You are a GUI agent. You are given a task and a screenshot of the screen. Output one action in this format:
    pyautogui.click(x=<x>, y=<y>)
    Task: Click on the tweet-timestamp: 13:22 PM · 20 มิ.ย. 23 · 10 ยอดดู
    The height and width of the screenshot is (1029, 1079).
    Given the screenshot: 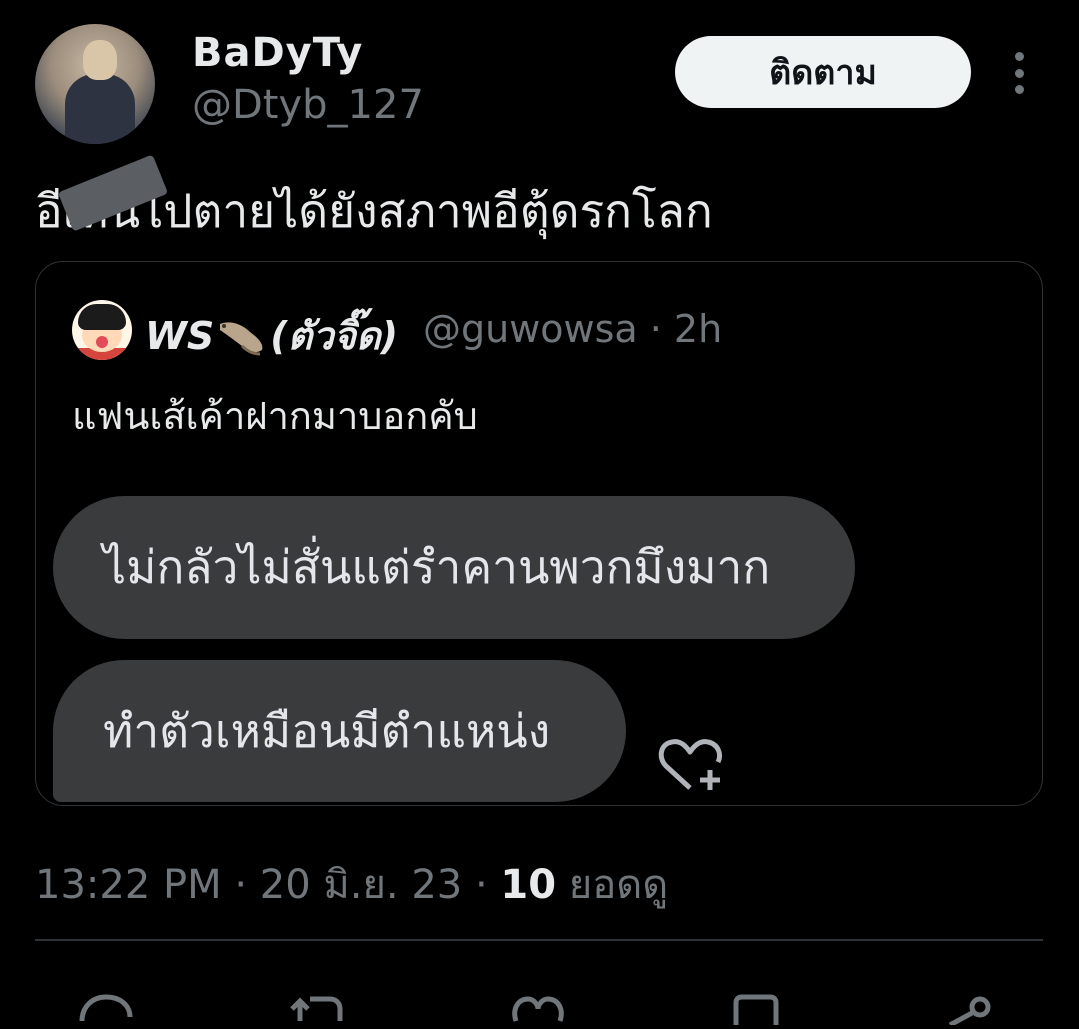 What is the action you would take?
    pyautogui.click(x=351, y=884)
    